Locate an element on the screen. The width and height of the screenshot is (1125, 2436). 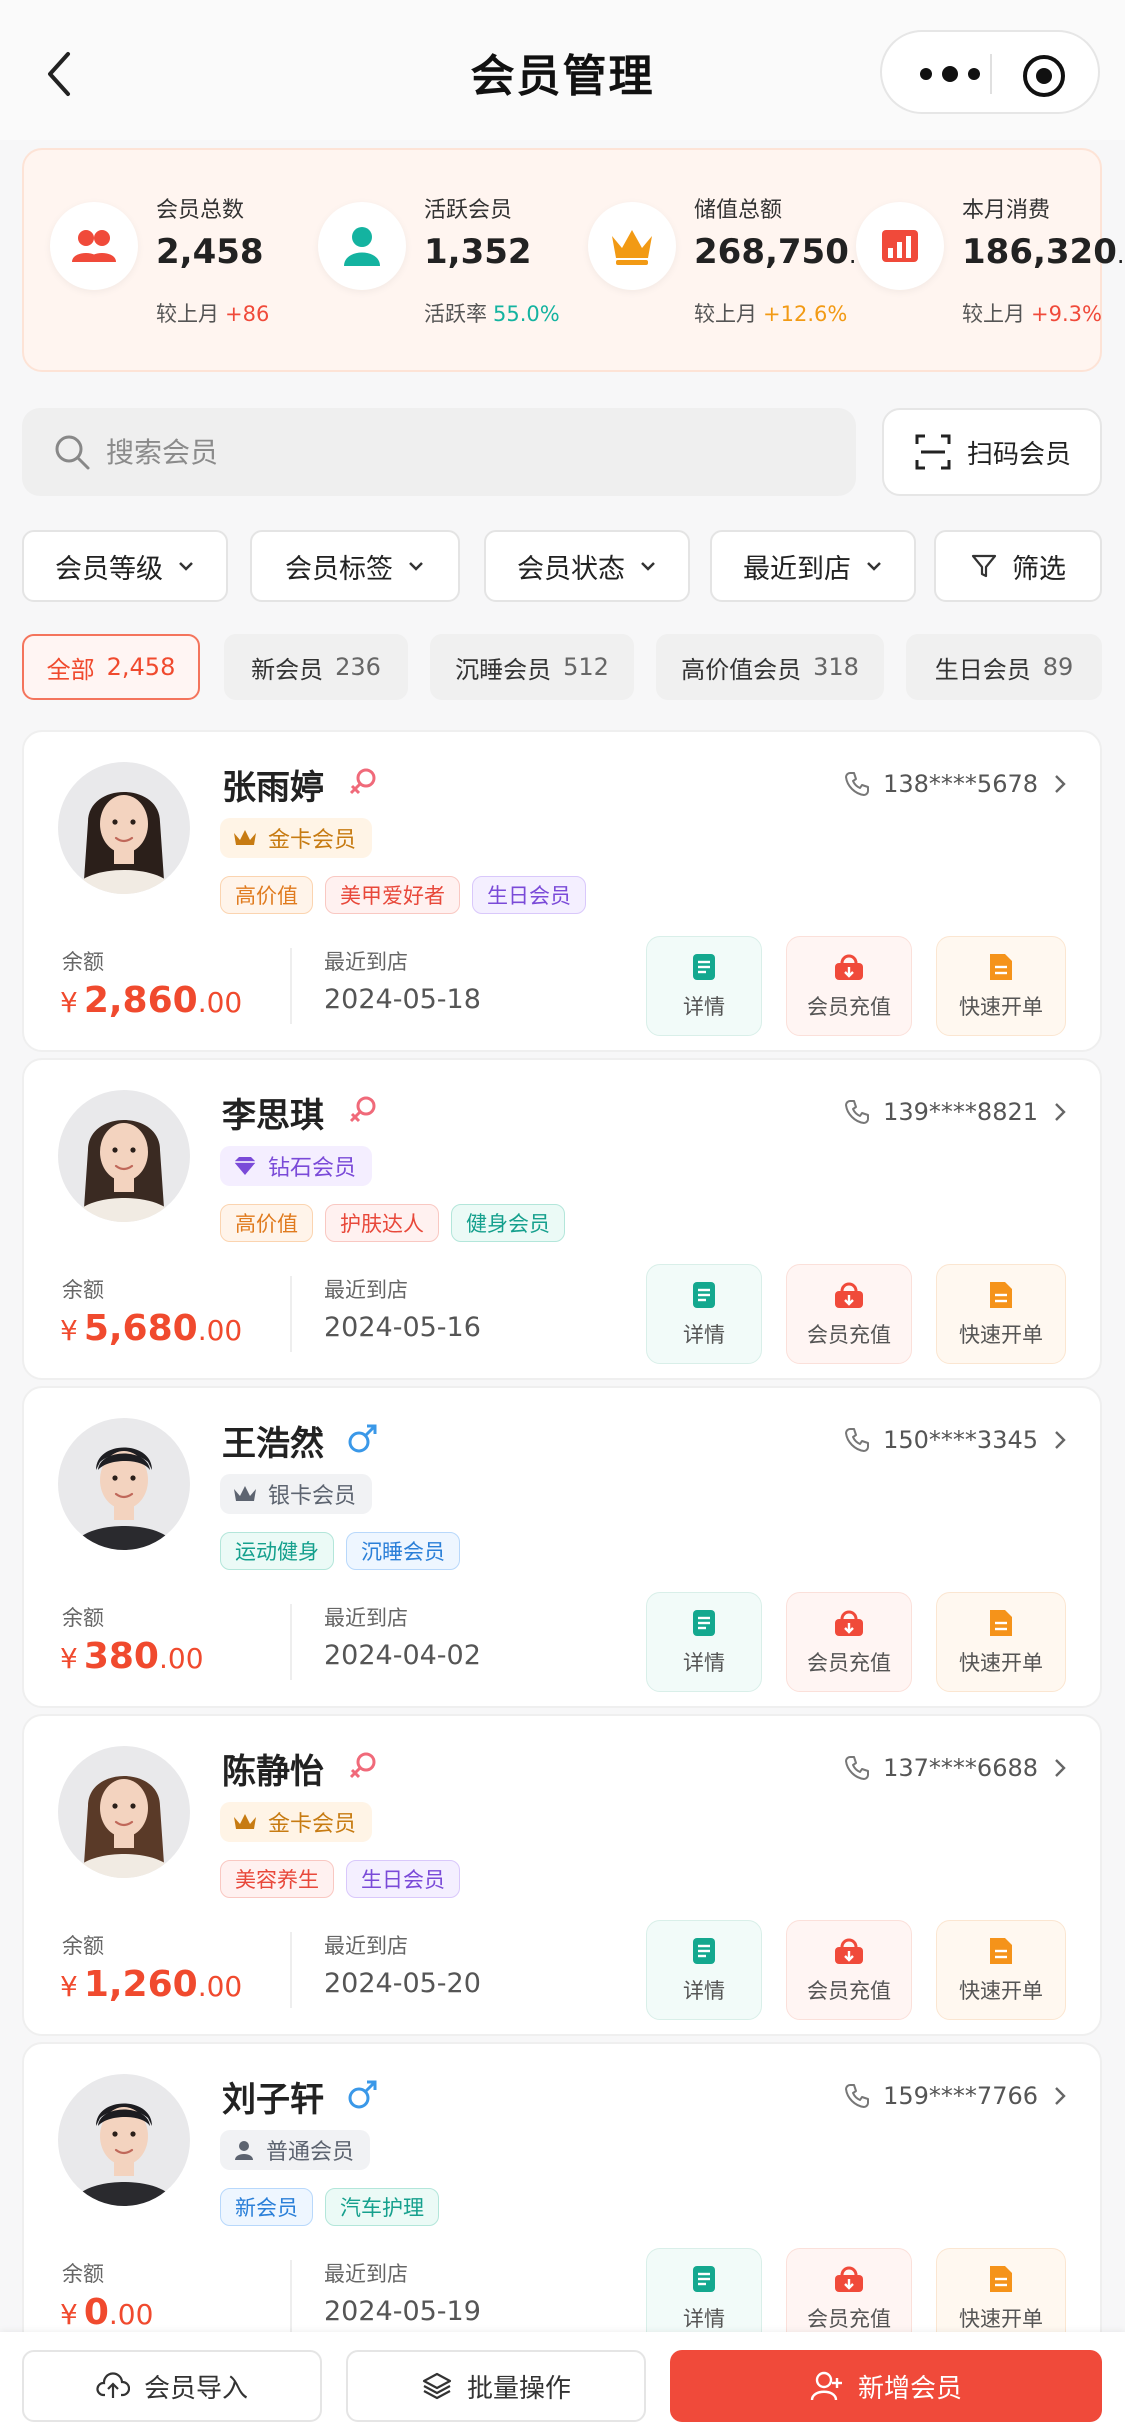
chip-birthday-members: 生日会员 89 is located at coordinates (1004, 667).